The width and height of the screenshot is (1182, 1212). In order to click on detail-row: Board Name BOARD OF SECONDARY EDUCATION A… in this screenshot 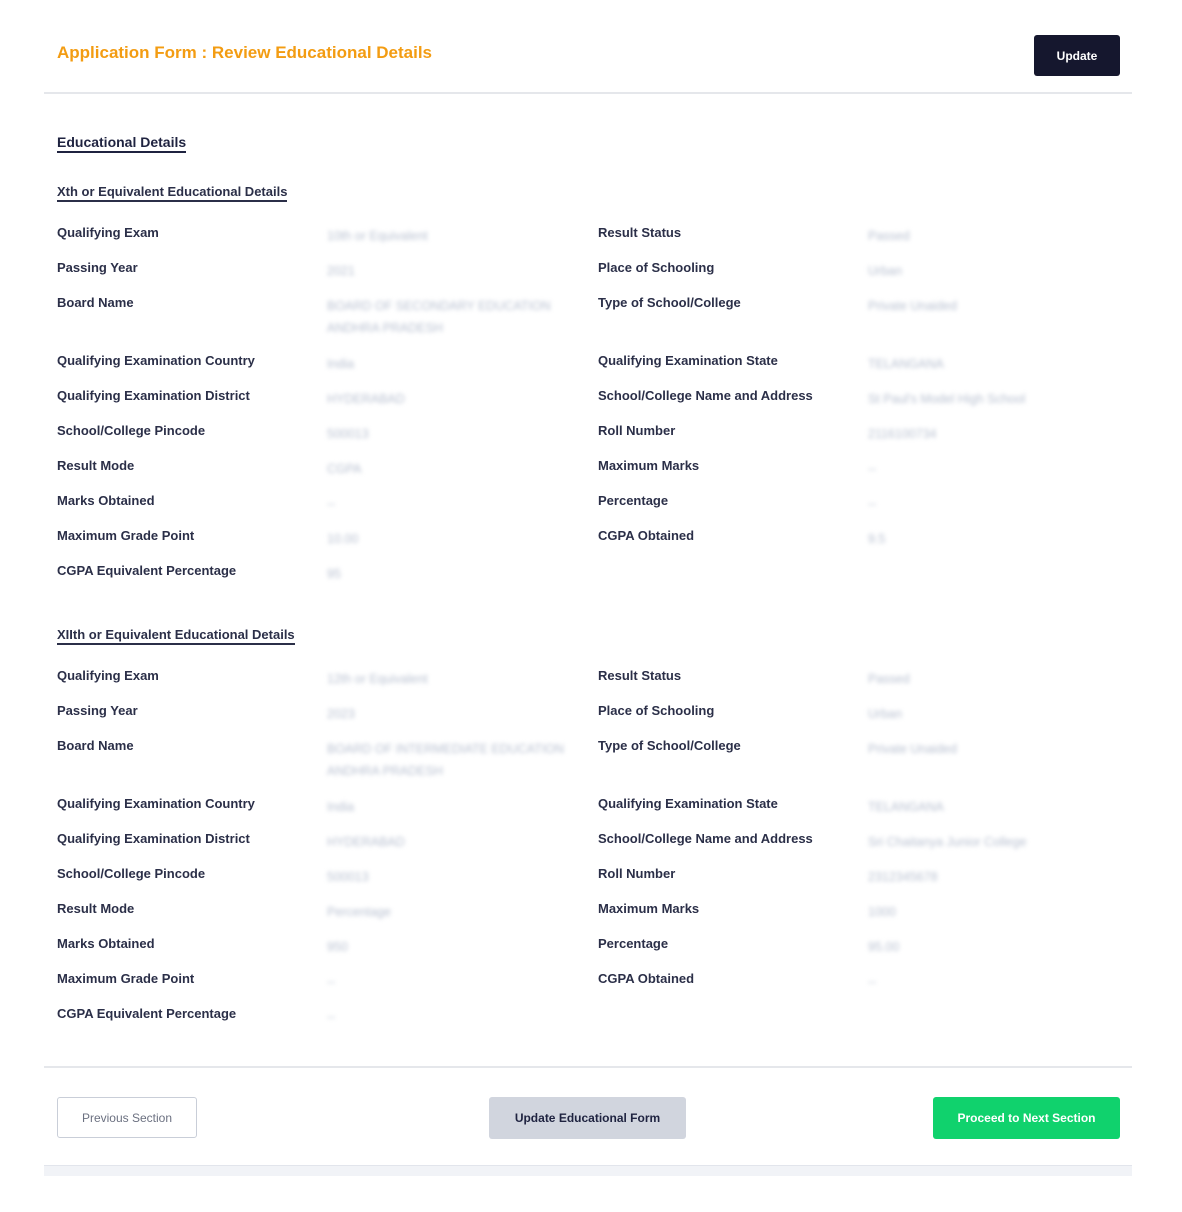, I will do `click(588, 315)`.